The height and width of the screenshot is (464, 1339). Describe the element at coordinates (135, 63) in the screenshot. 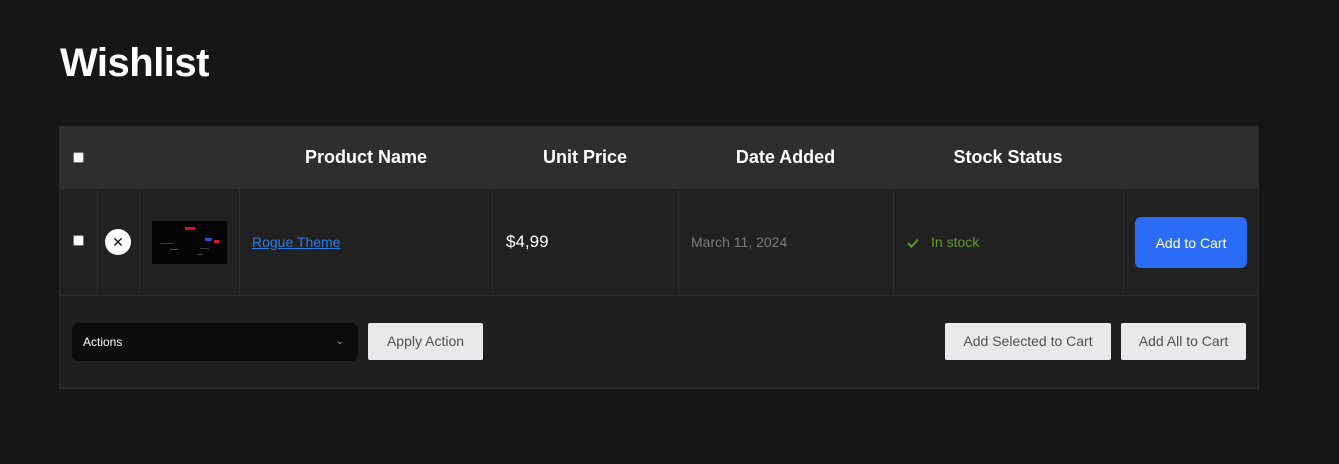

I see `page-title: Wishlist` at that location.